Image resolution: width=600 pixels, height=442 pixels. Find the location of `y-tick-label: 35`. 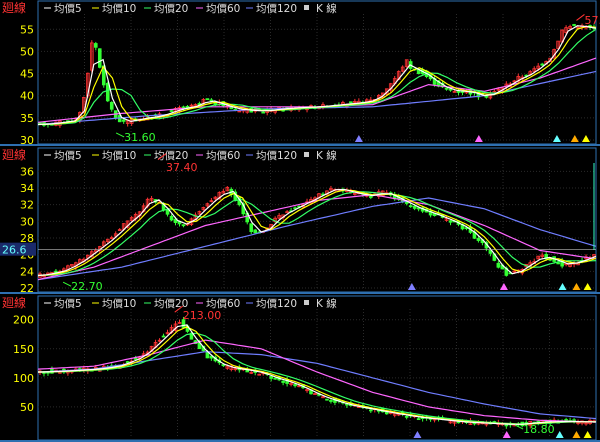

y-tick-label: 35 is located at coordinates (27, 118).